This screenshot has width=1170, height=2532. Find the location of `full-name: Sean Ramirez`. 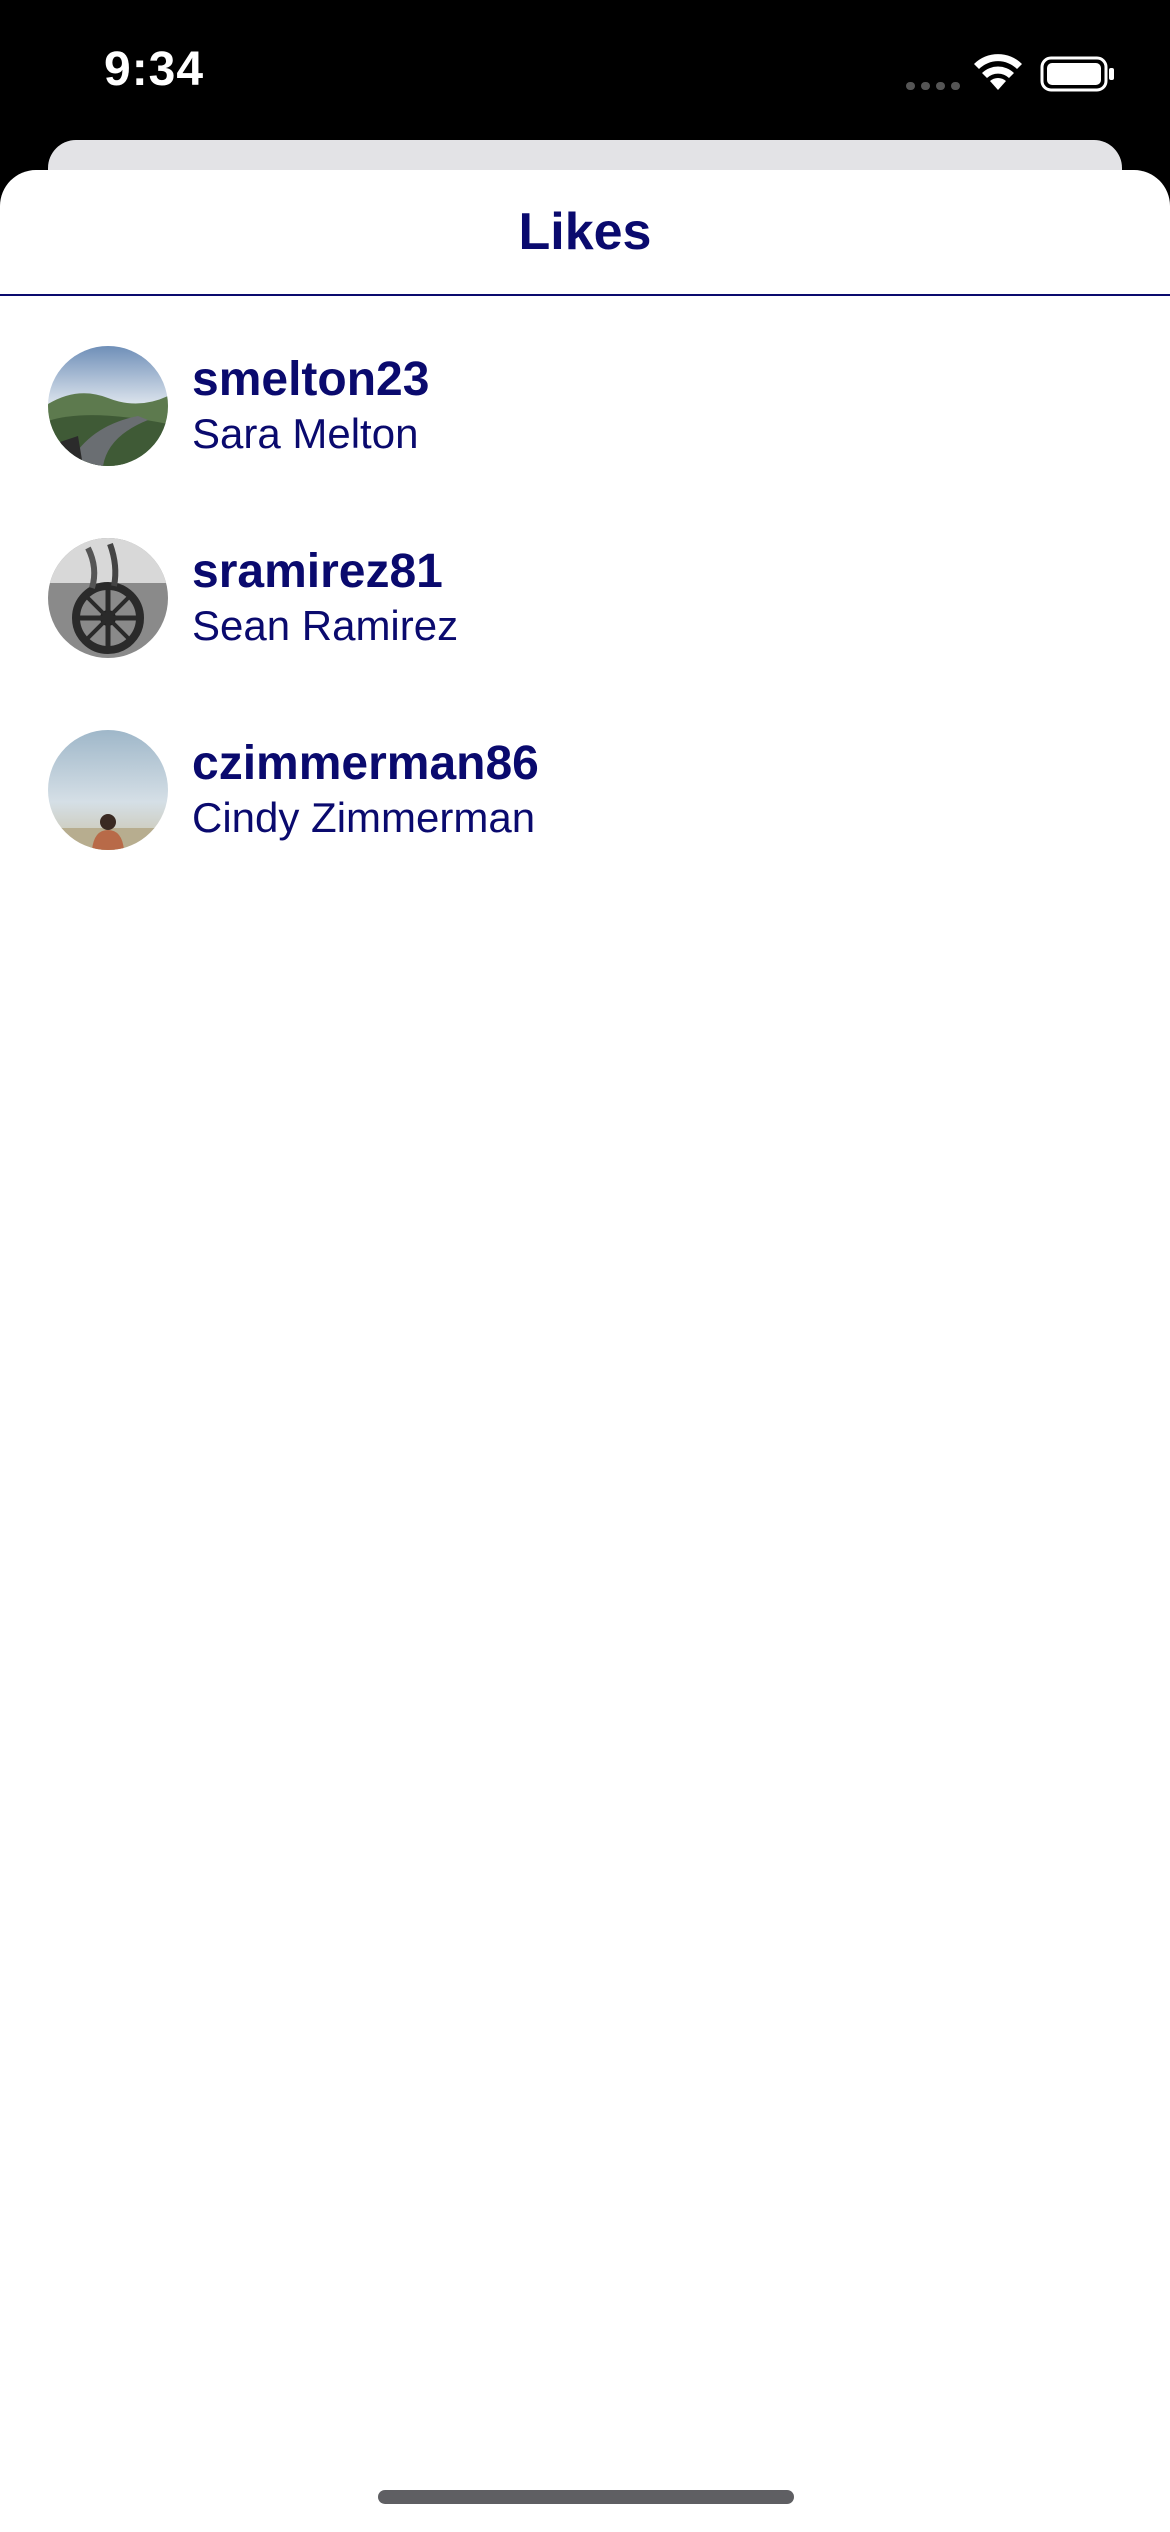

full-name: Sean Ramirez is located at coordinates (325, 625).